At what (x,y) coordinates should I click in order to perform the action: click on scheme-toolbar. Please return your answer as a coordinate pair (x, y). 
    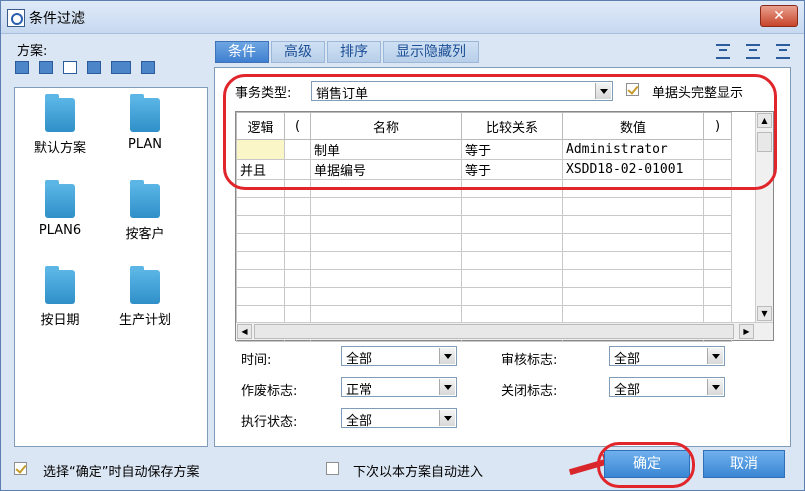
    Looking at the image, I should click on (85, 67).